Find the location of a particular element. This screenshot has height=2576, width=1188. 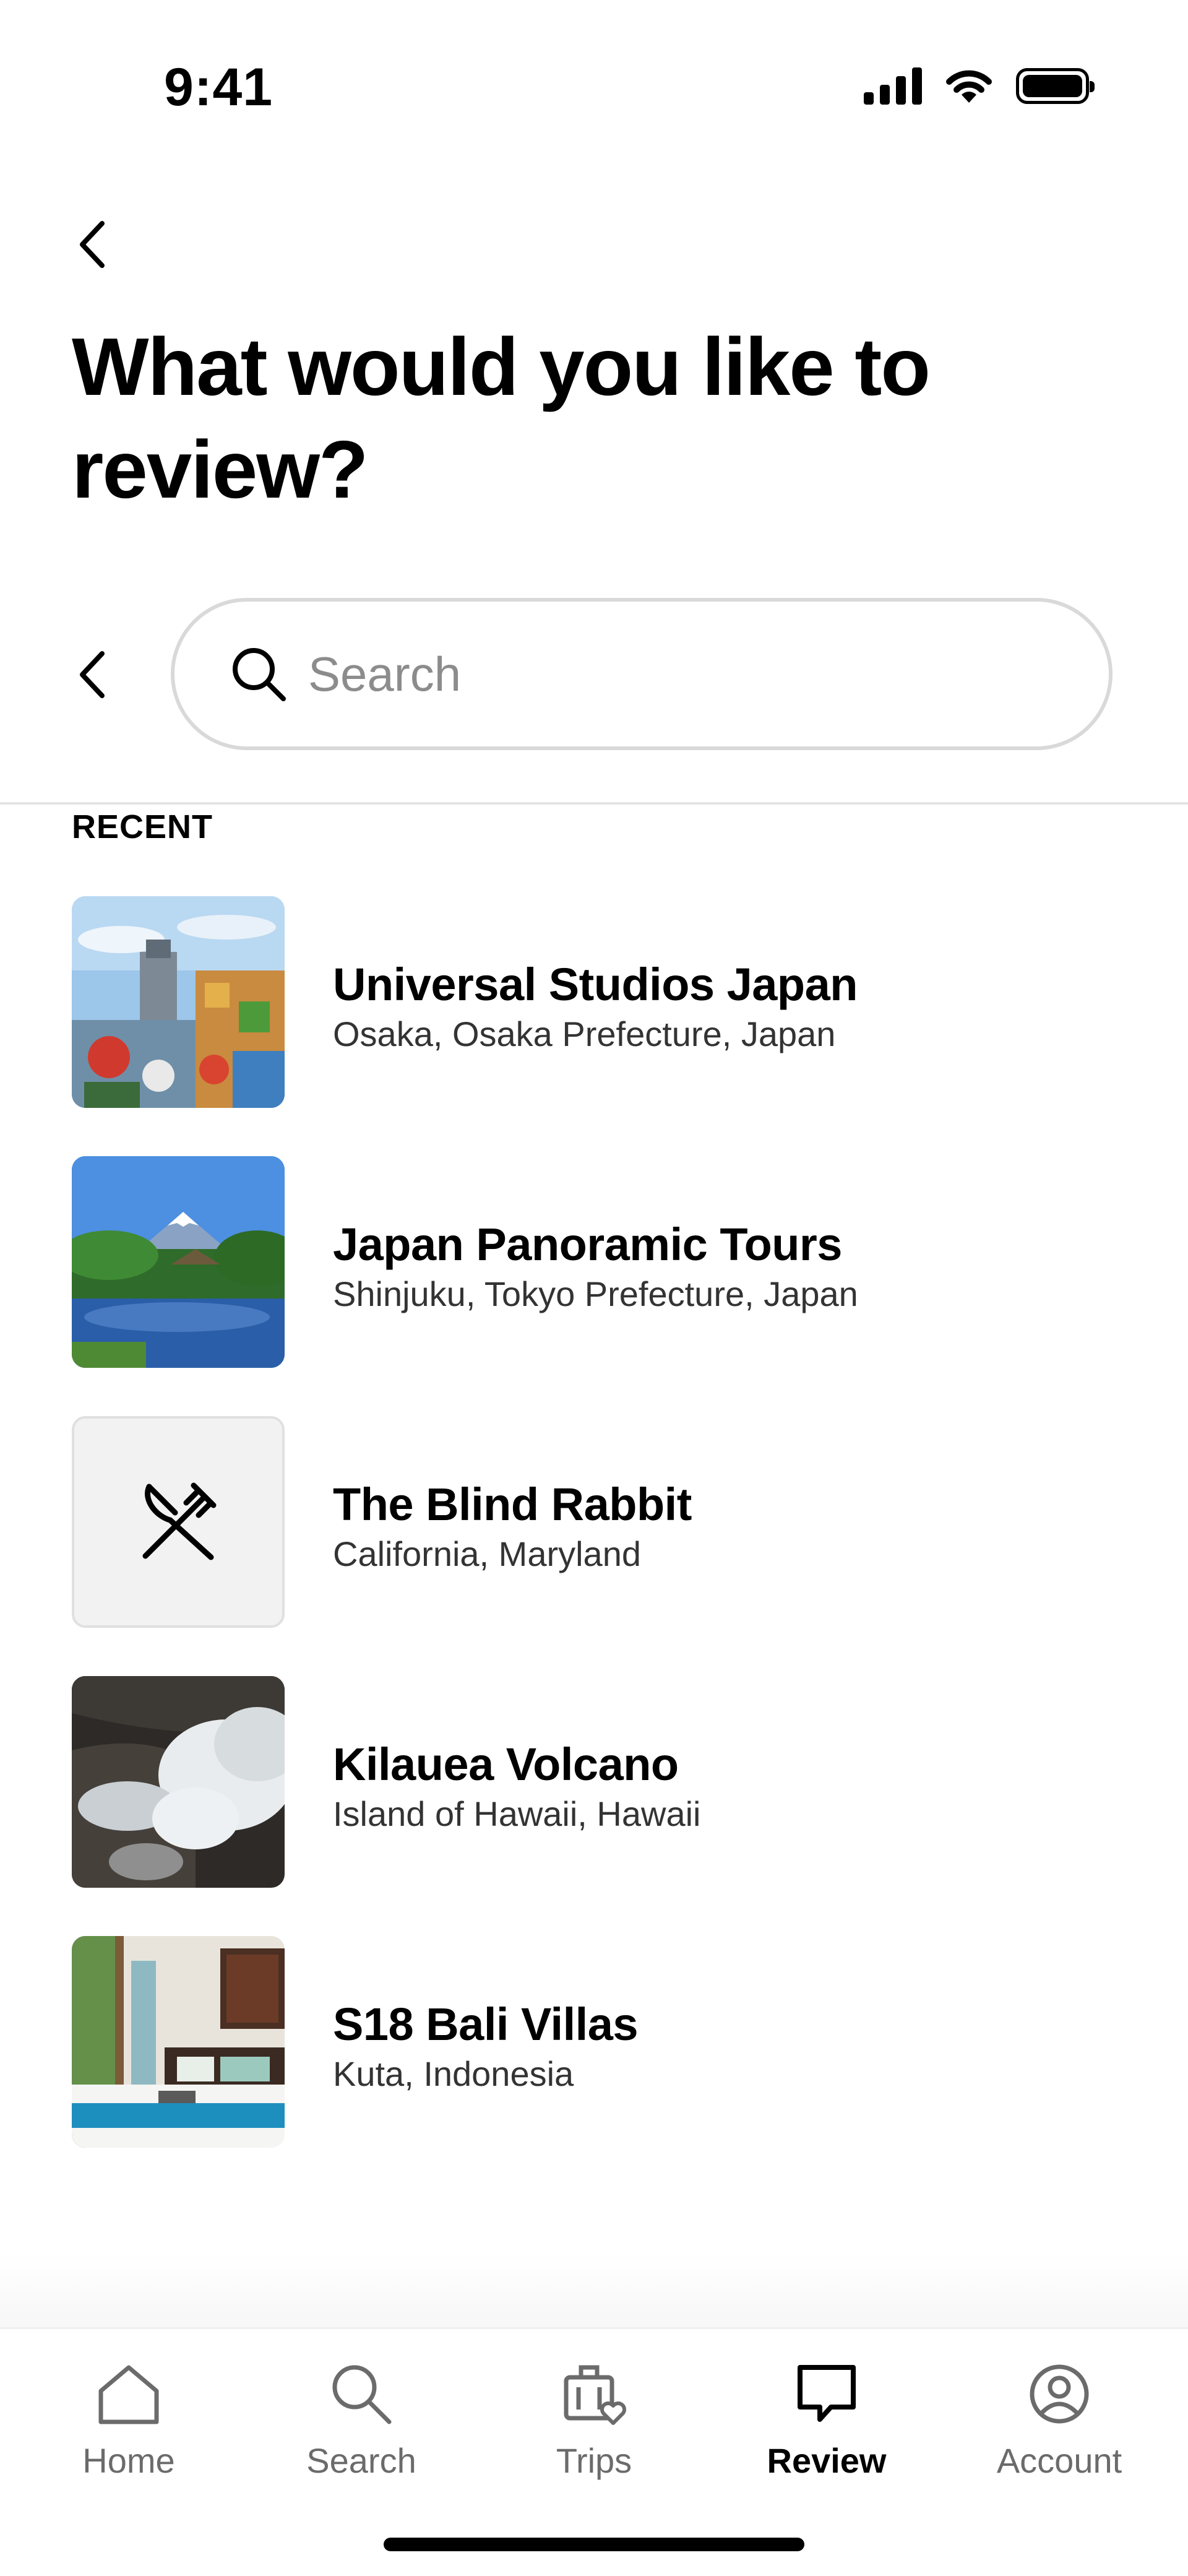

nav-item-home: Home is located at coordinates (129, 2422).